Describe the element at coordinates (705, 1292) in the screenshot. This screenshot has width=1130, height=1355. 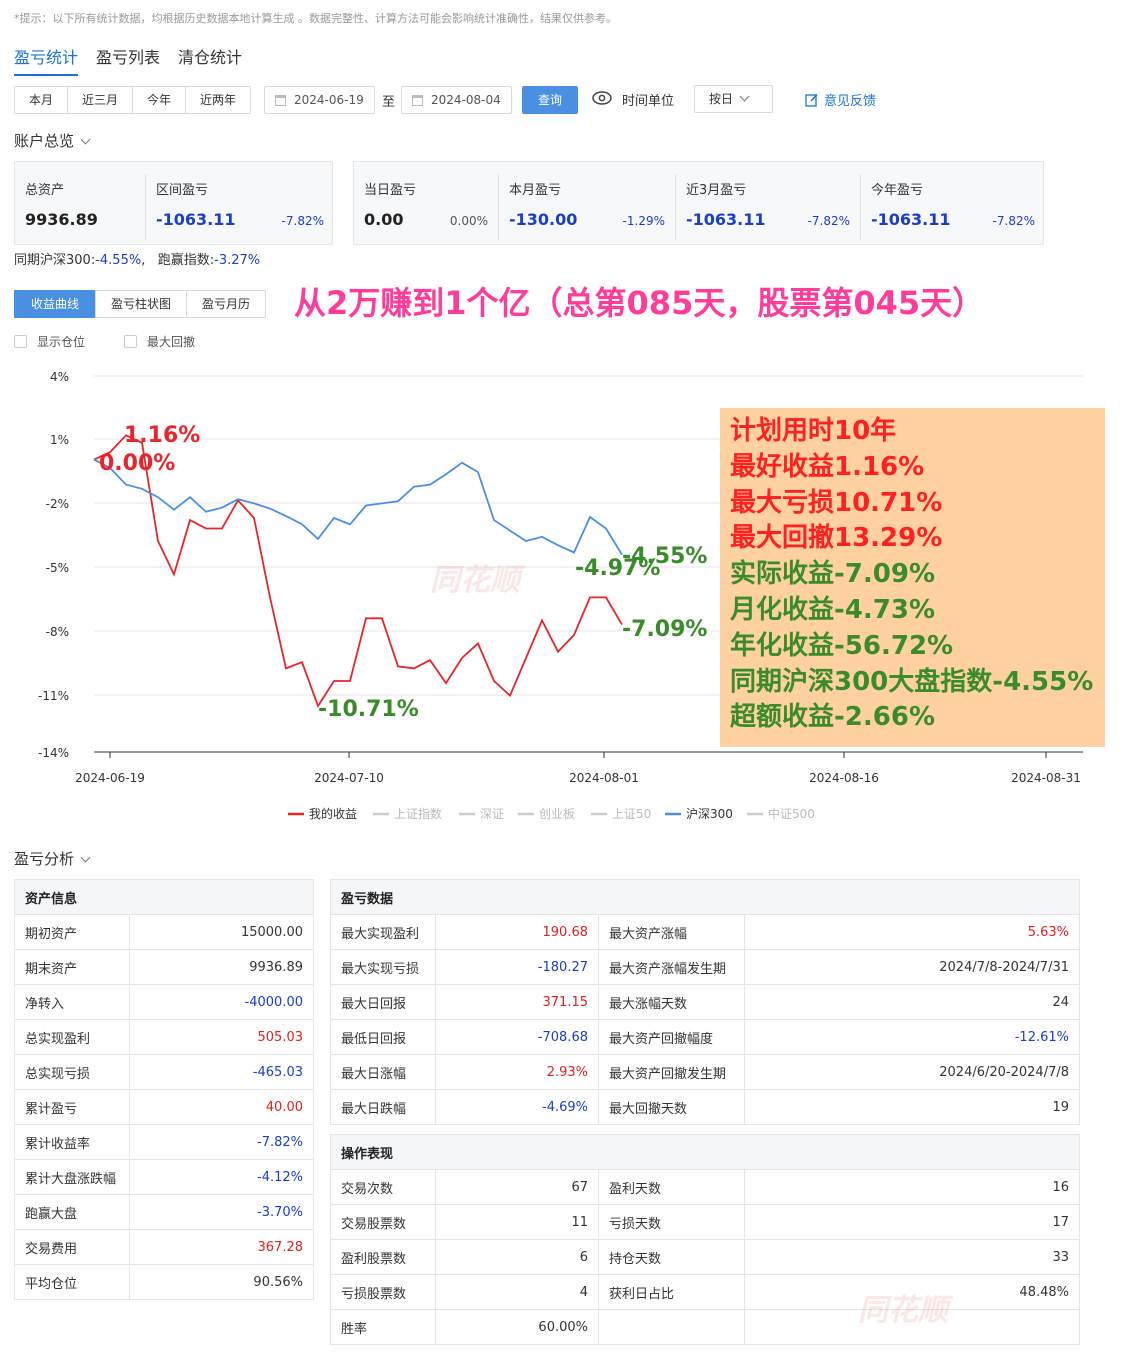
I see `table-row: 亏损股票数 4 获利日占比 48.48%` at that location.